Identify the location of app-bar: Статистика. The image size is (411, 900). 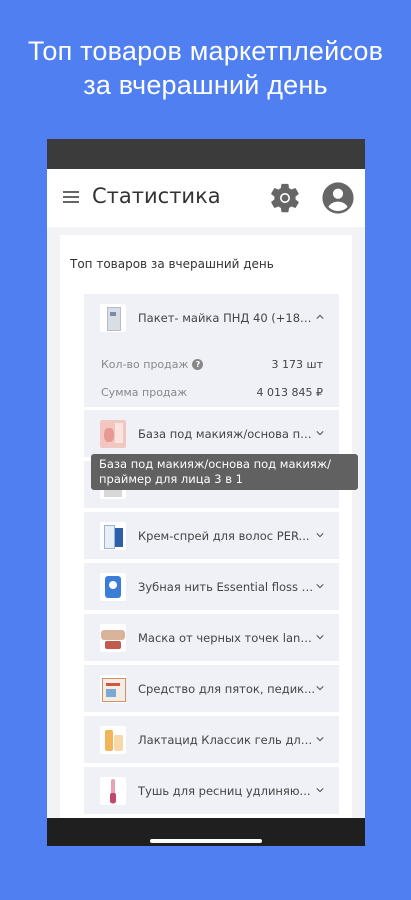
(206, 198).